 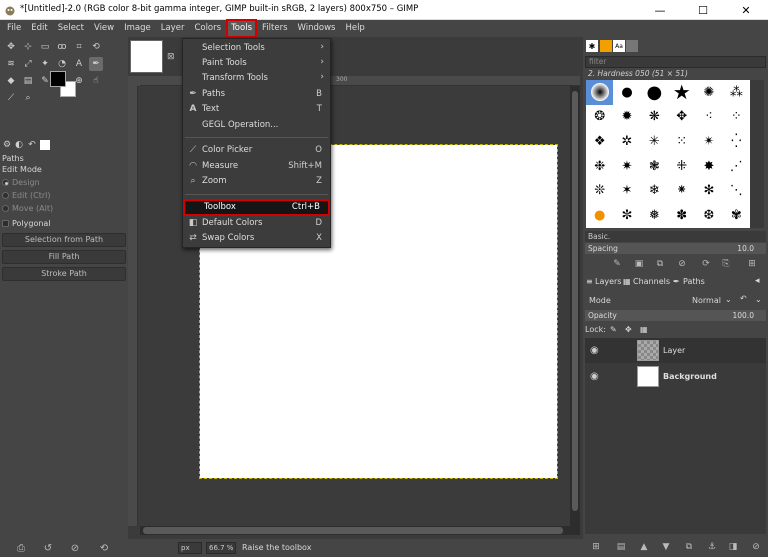 I want to click on selection-from-path-button: Selection from Path, so click(x=64, y=240).